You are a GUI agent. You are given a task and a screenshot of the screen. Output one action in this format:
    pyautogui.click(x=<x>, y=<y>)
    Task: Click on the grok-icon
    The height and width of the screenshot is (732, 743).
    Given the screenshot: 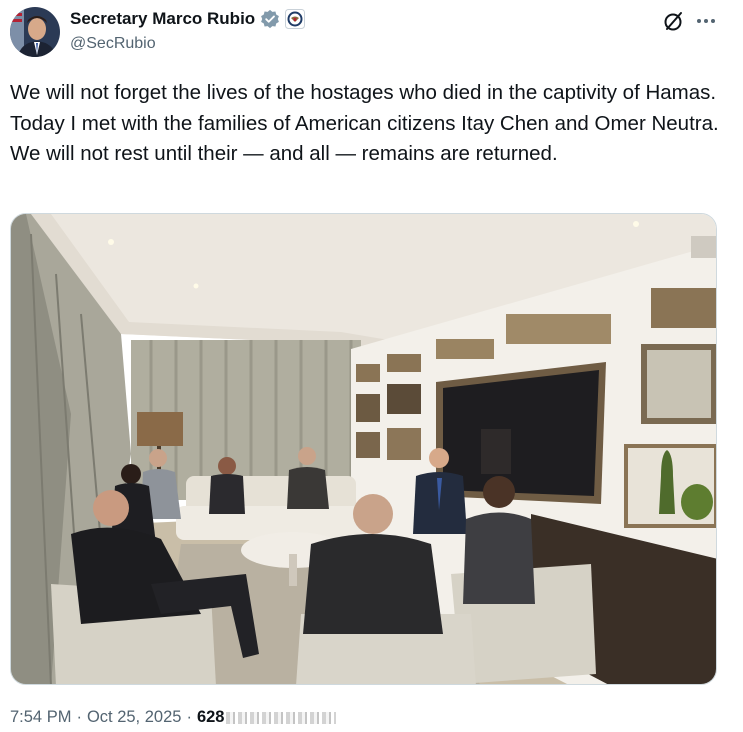 What is the action you would take?
    pyautogui.click(x=674, y=21)
    